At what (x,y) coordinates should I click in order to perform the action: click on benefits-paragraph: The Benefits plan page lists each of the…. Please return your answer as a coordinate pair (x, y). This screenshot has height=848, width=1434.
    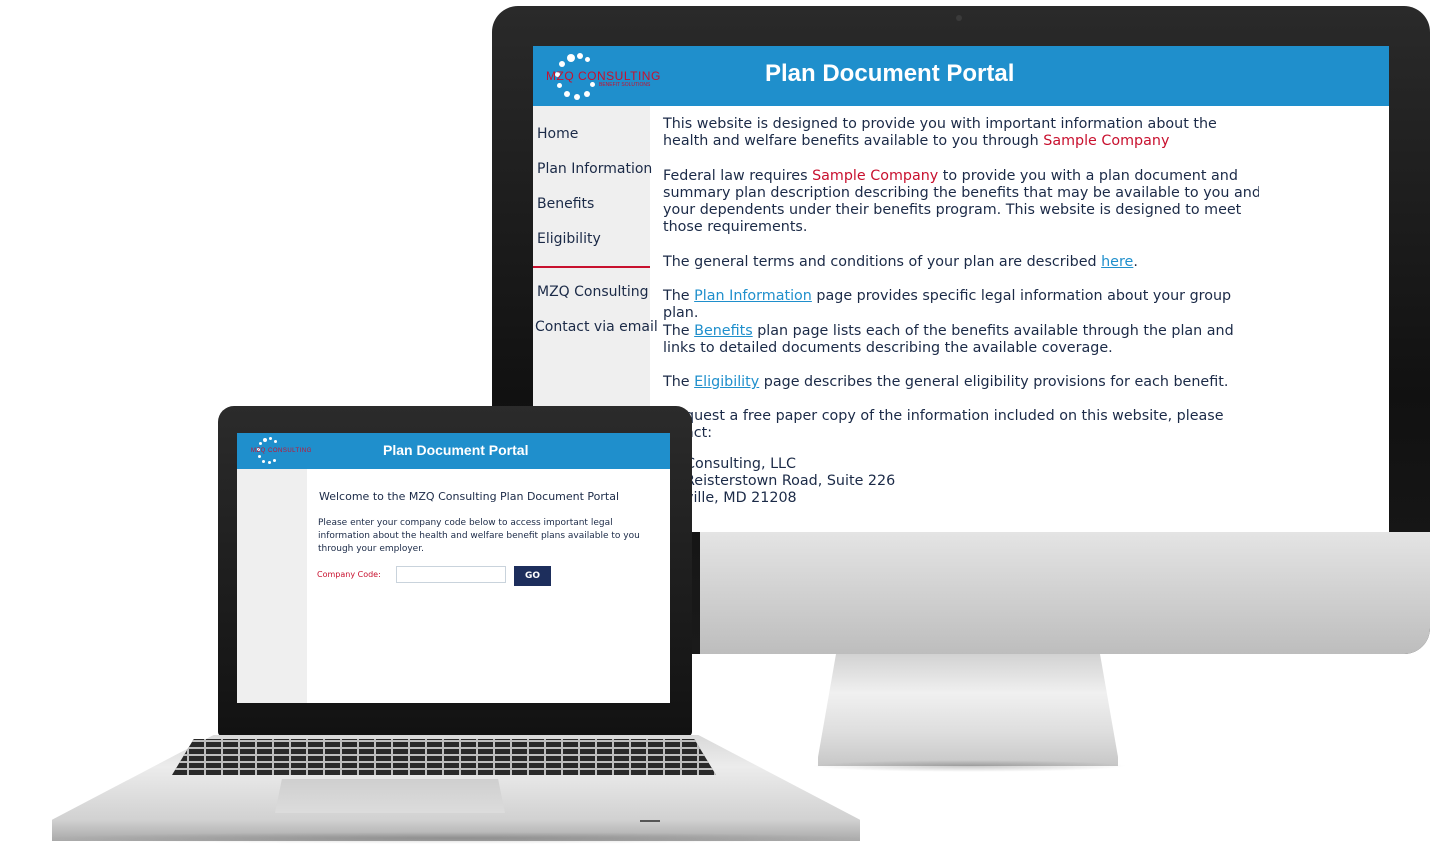
    Looking at the image, I should click on (963, 340).